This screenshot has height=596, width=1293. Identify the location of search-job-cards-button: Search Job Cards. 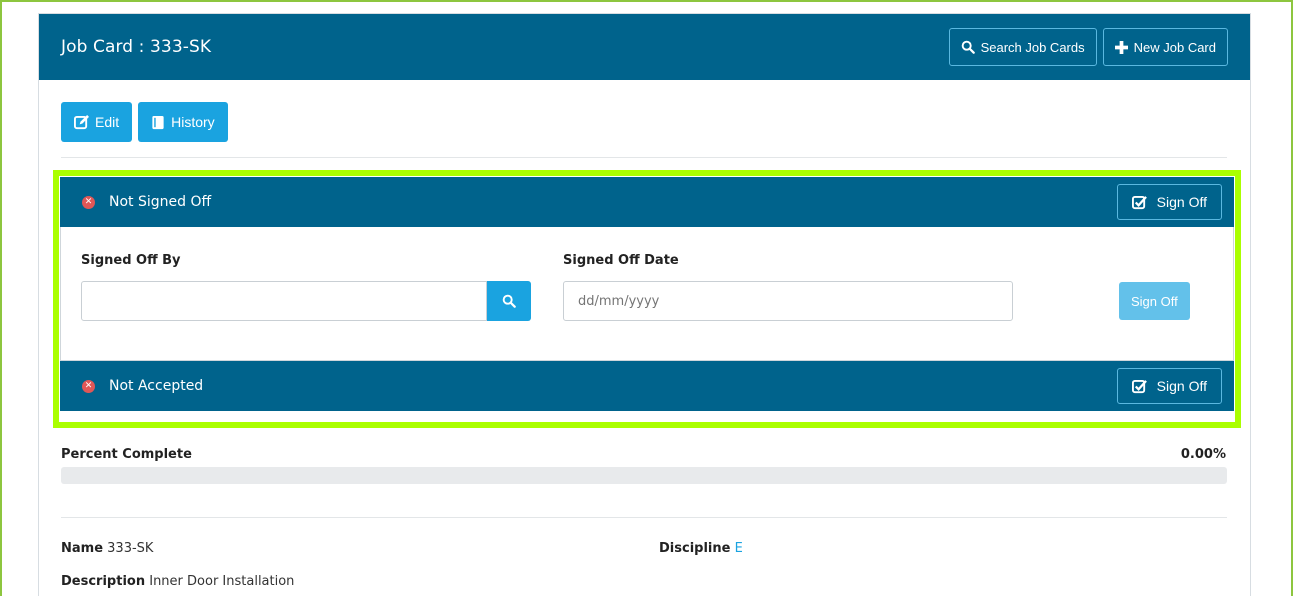
(1022, 47).